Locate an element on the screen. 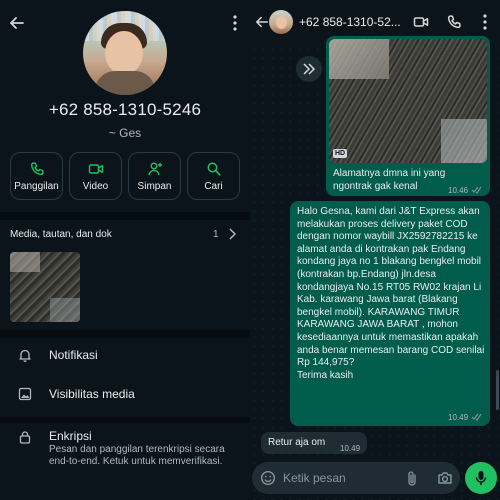 Image resolution: width=500 pixels, height=500 pixels. media-visibility-row: Visibilitas media is located at coordinates (125, 394).